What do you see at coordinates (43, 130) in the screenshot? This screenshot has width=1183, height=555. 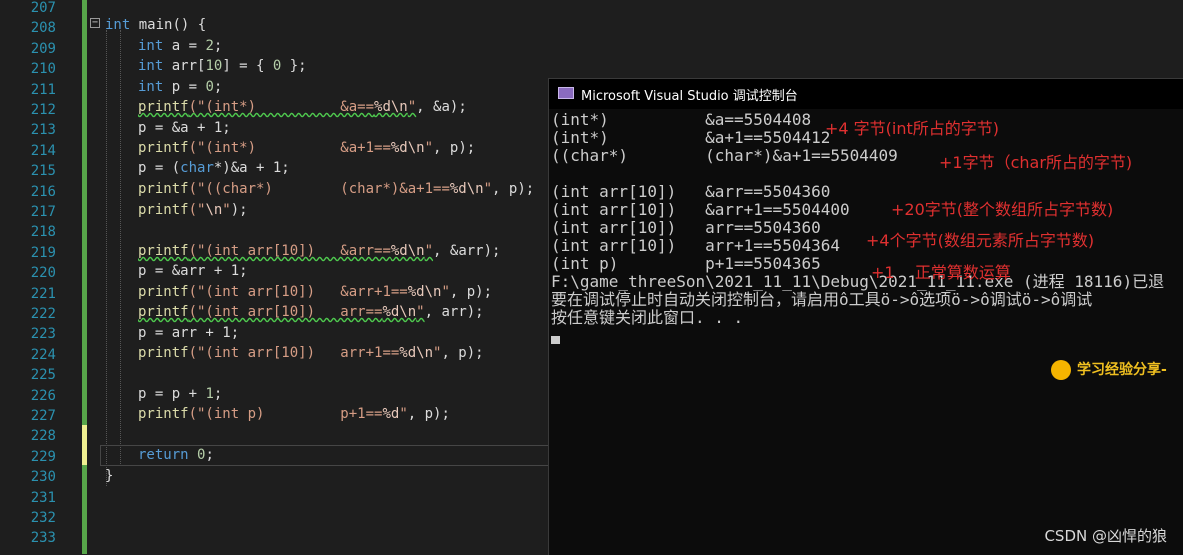 I see `line-number: 213` at bounding box center [43, 130].